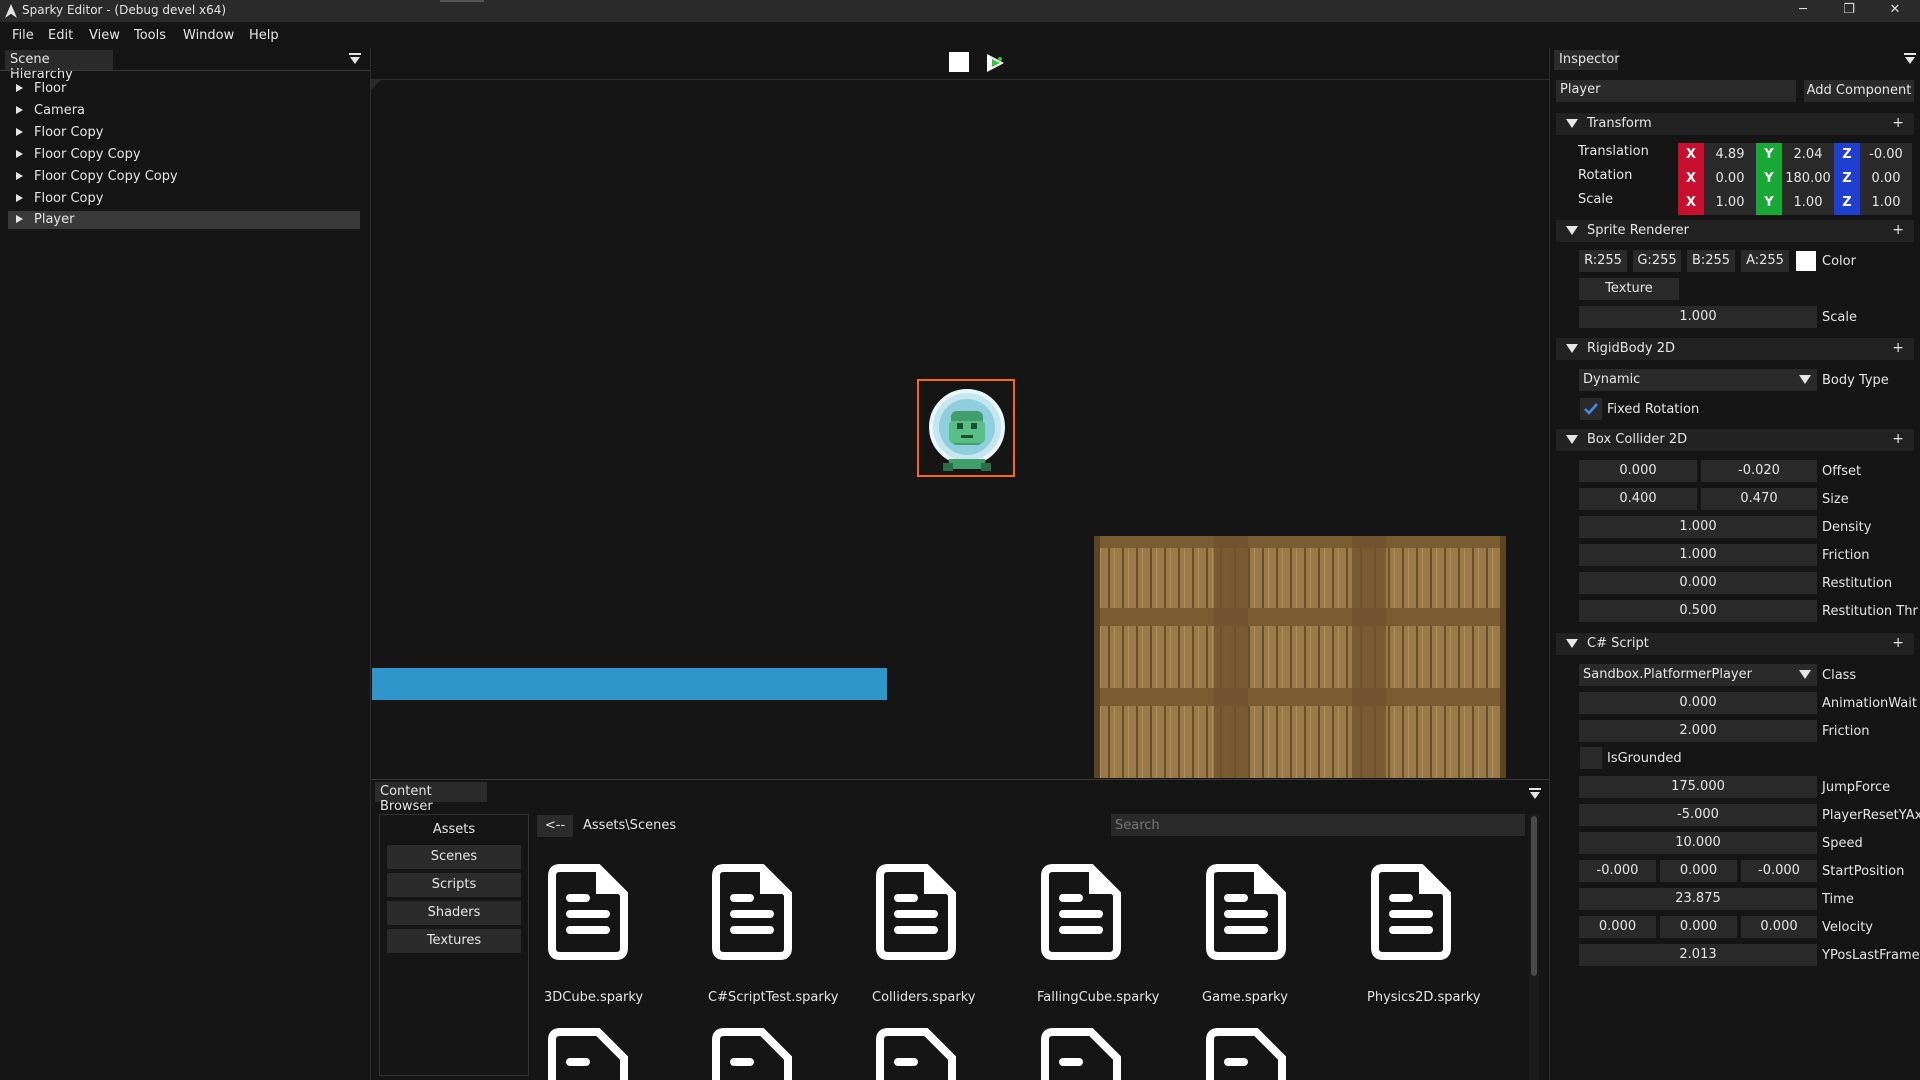  I want to click on close-button: ✕, so click(1895, 11).